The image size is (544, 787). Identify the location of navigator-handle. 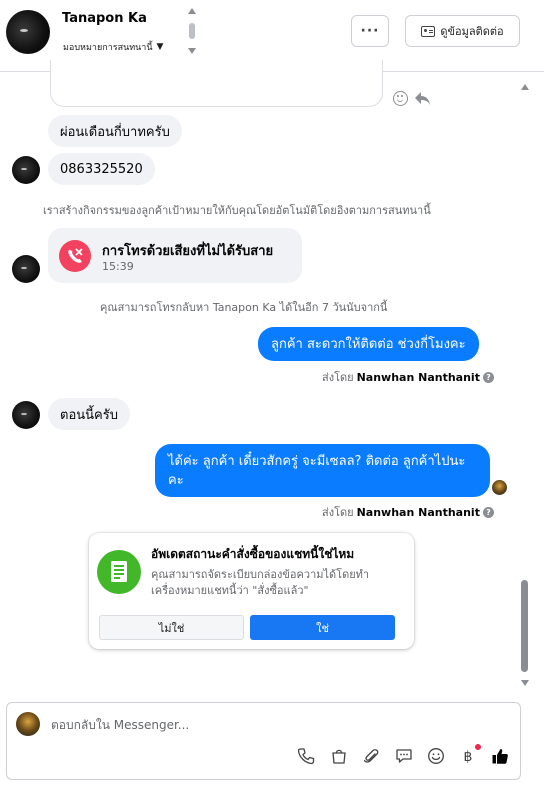
(192, 31).